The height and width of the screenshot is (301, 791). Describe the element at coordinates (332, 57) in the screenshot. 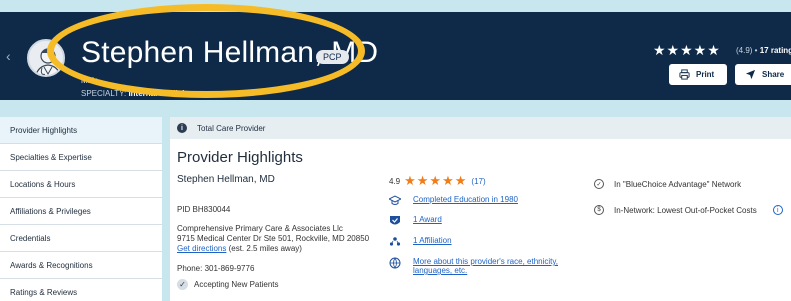

I see `pcp-badge: PCP` at that location.